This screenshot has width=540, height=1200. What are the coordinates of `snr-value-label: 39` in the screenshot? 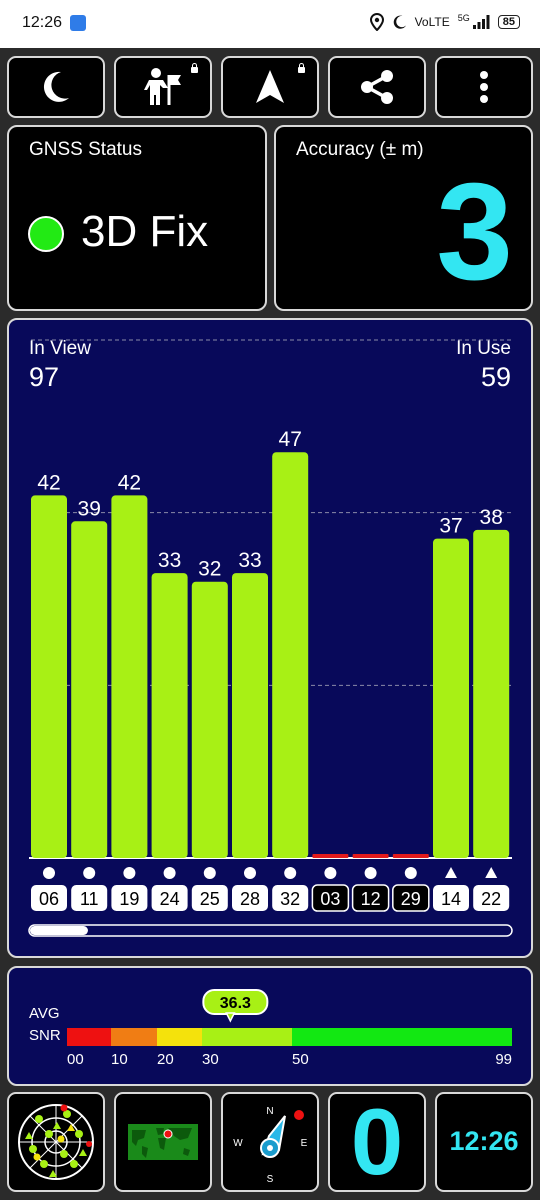 It's located at (89, 508).